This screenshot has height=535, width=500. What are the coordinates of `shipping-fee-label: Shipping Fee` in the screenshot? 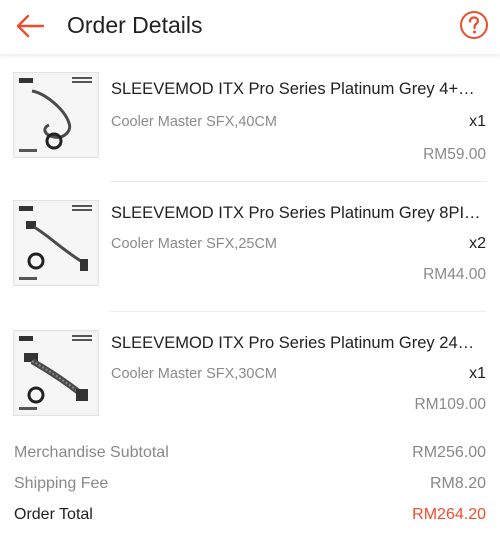 It's located at (61, 483).